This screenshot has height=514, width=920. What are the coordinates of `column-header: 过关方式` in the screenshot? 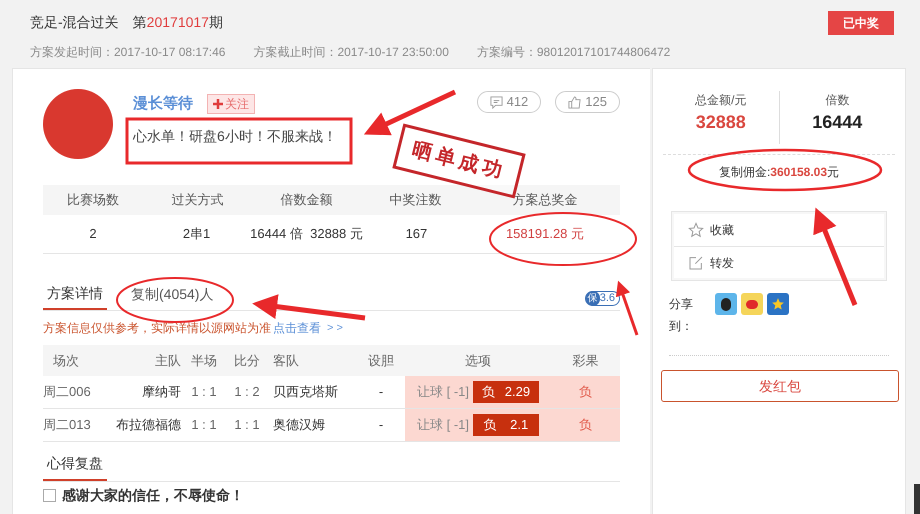 It's located at (197, 200).